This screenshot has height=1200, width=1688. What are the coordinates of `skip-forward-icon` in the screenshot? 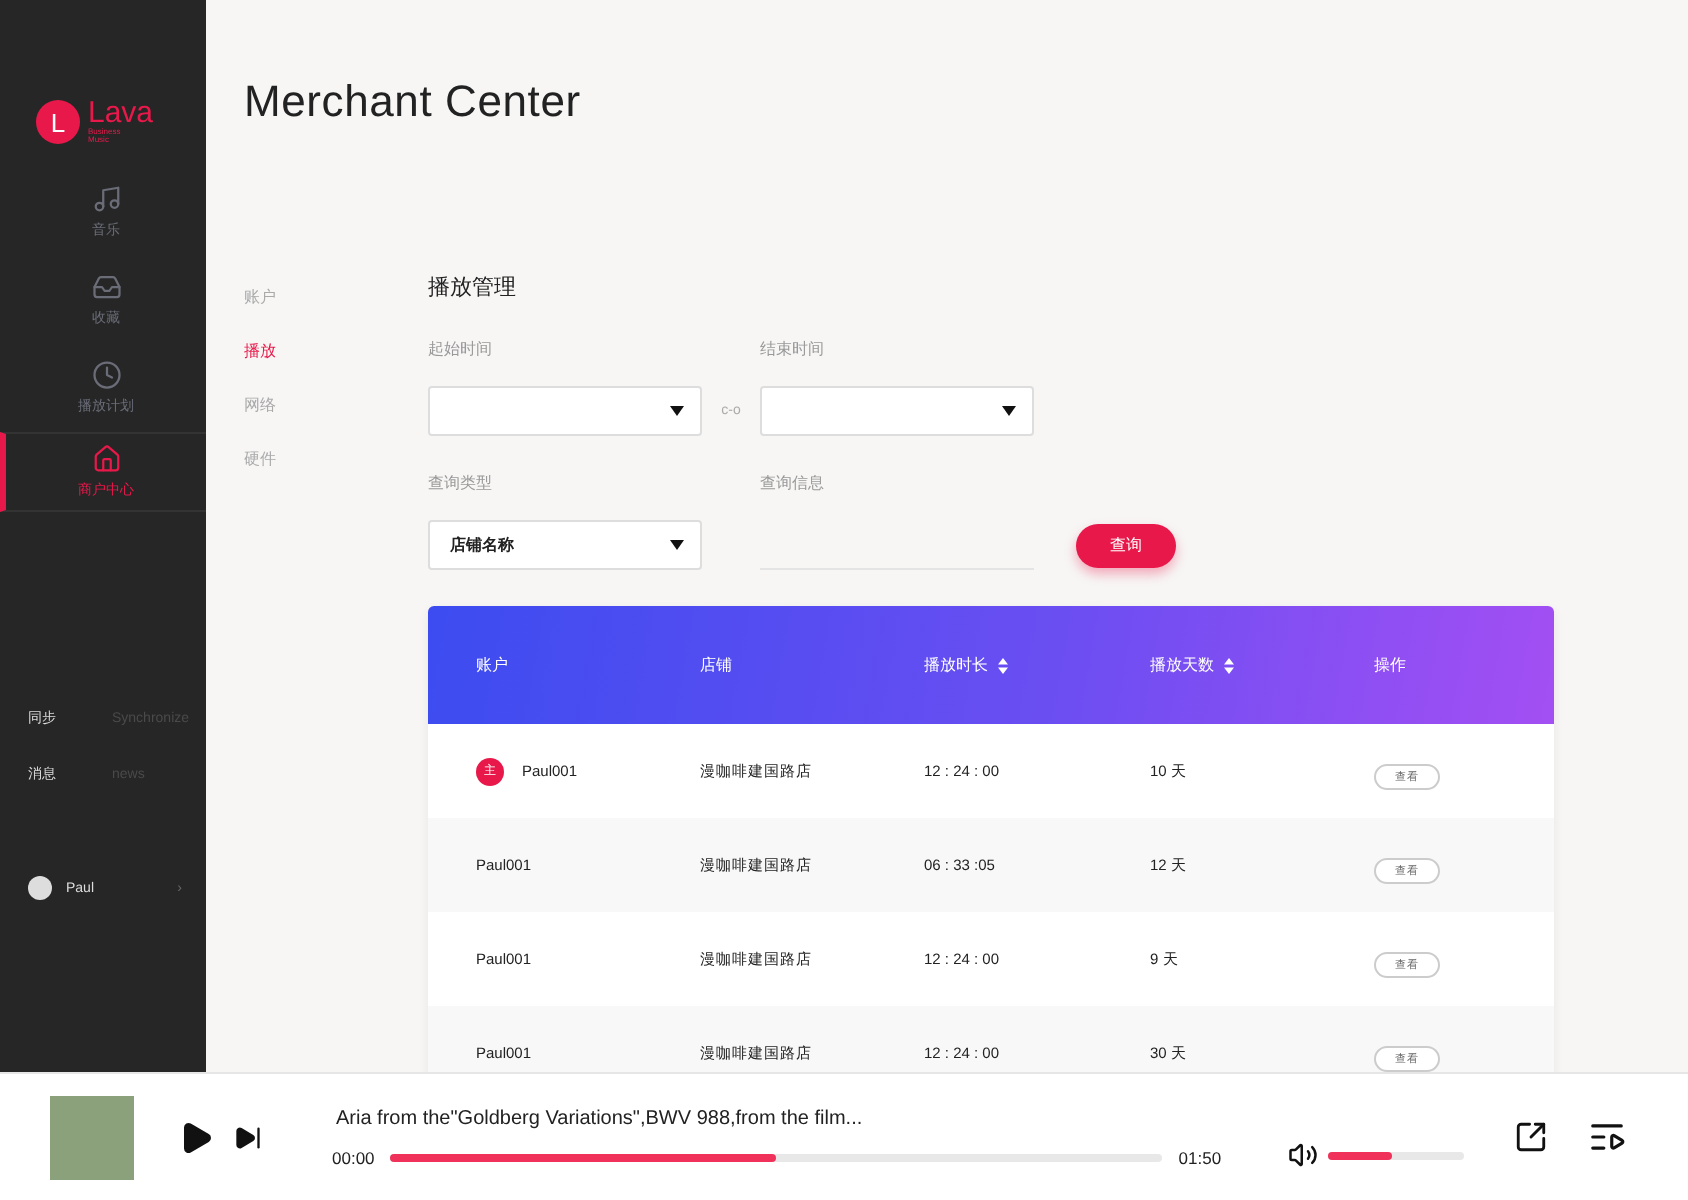 It's located at (248, 1137).